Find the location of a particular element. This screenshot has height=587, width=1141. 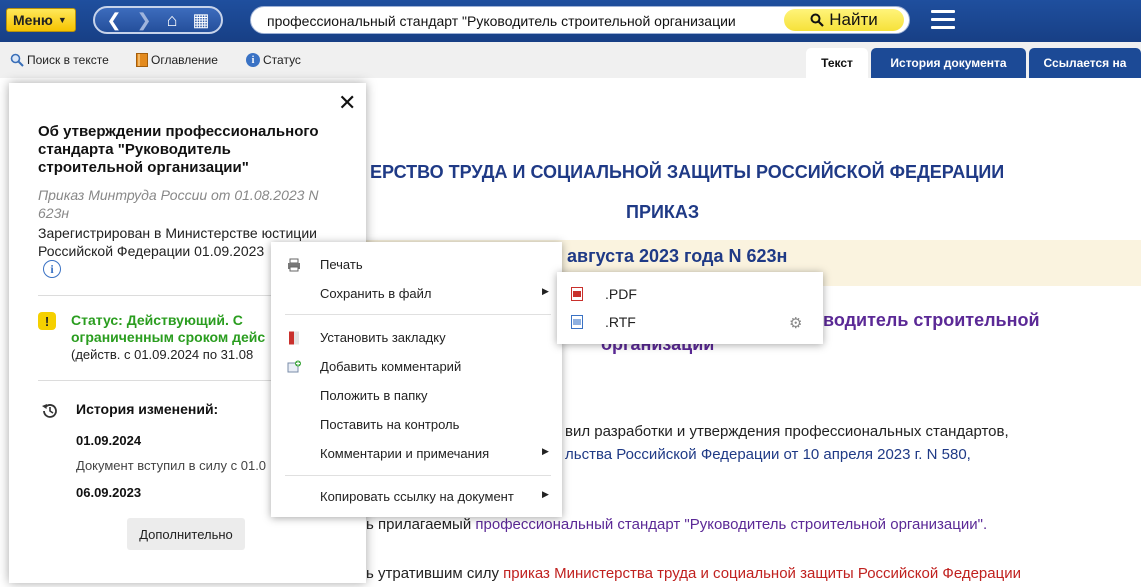

top-bar: Меню ▼ ❮ ❯ ⌂ ▦ Найти is located at coordinates (570, 21).